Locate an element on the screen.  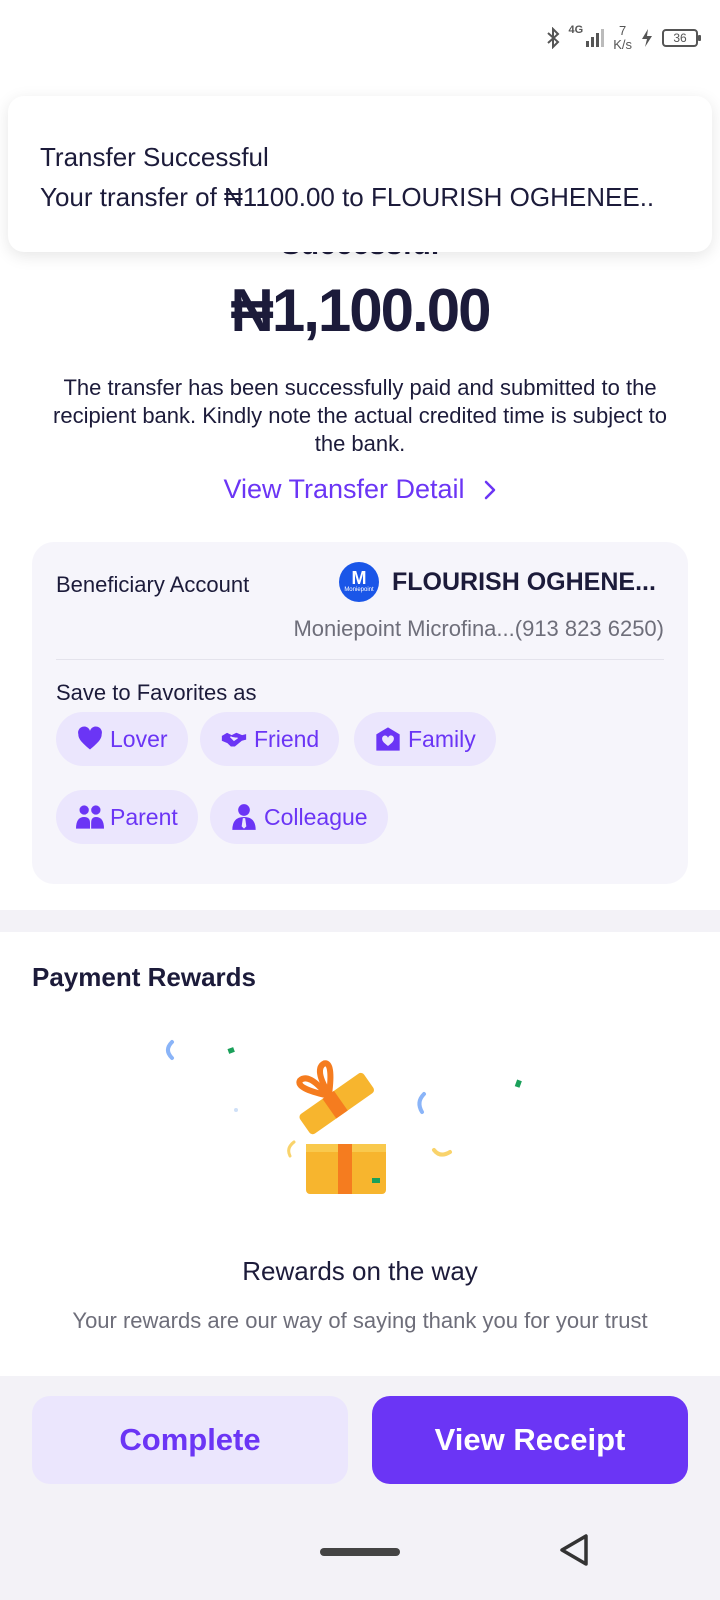
view-transfer-detail-link: View Transfer Detail is located at coordinates (360, 489).